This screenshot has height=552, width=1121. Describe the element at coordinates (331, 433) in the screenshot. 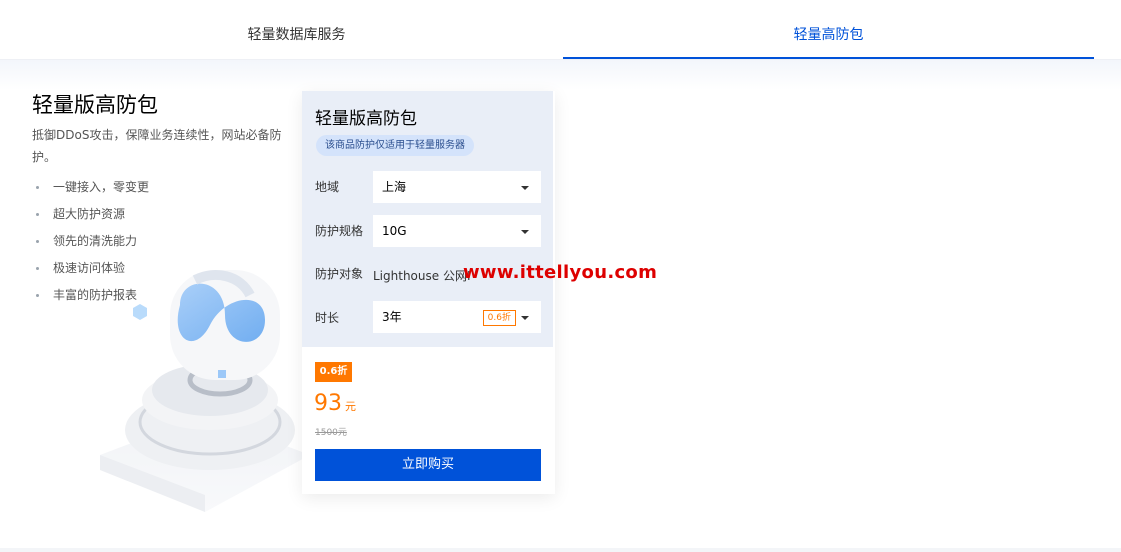

I see `original-price: 1500元` at that location.